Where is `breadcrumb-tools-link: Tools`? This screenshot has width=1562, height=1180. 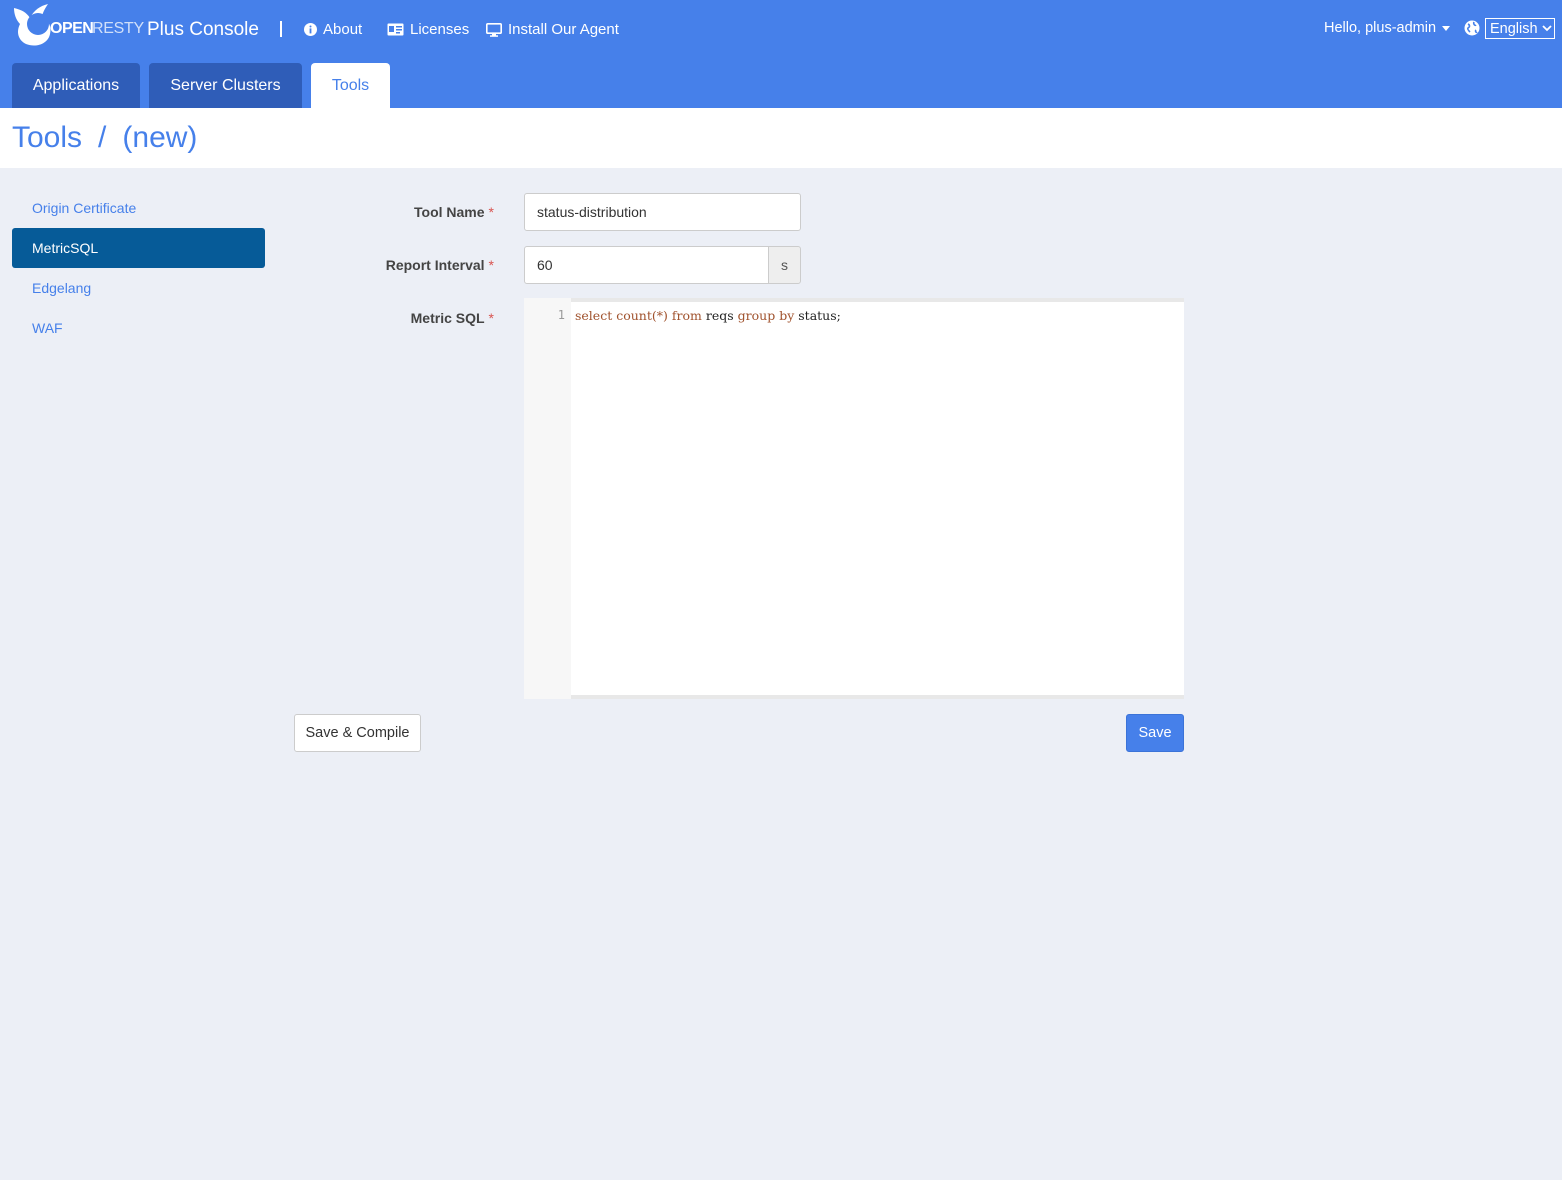
breadcrumb-tools-link: Tools is located at coordinates (47, 138).